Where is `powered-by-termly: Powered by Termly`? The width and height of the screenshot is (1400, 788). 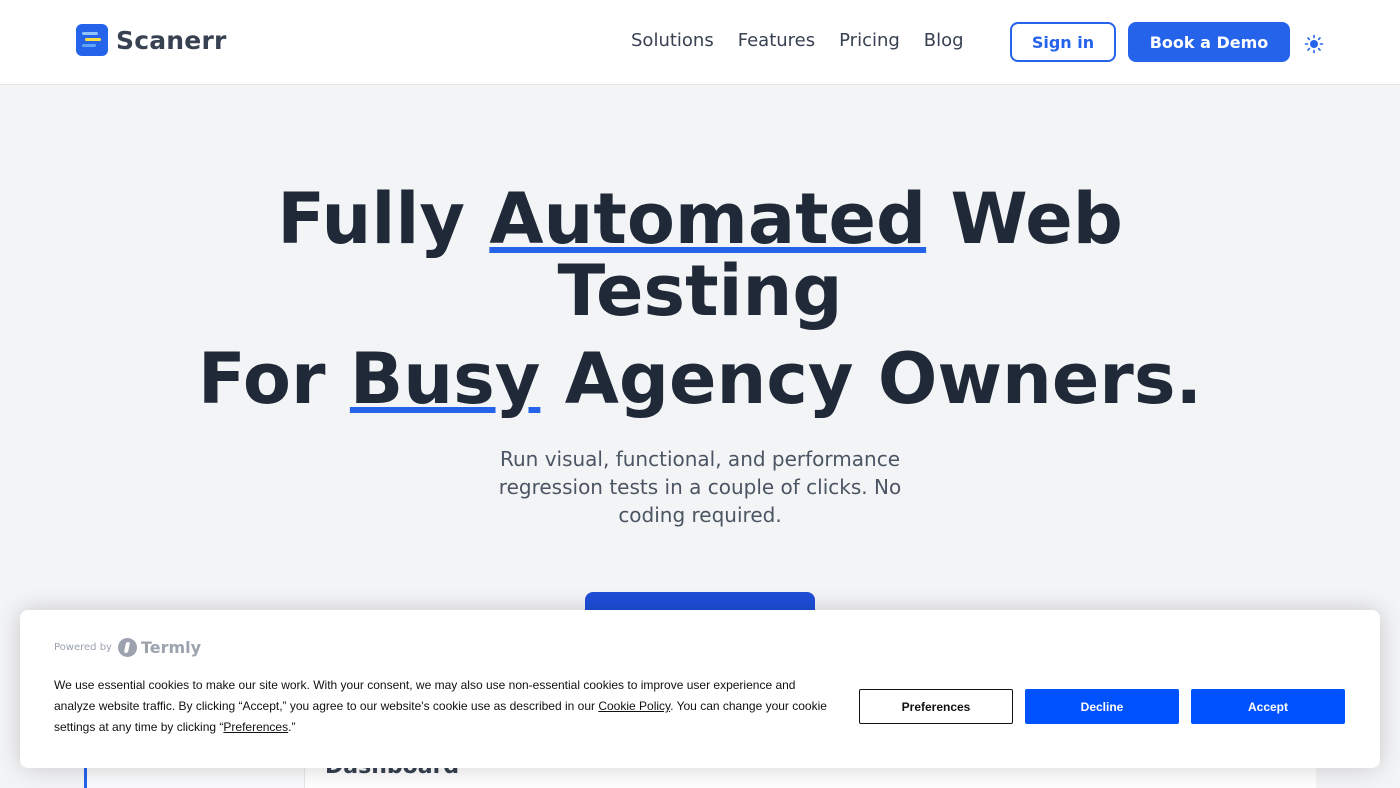 powered-by-termly: Powered by Termly is located at coordinates (127, 647).